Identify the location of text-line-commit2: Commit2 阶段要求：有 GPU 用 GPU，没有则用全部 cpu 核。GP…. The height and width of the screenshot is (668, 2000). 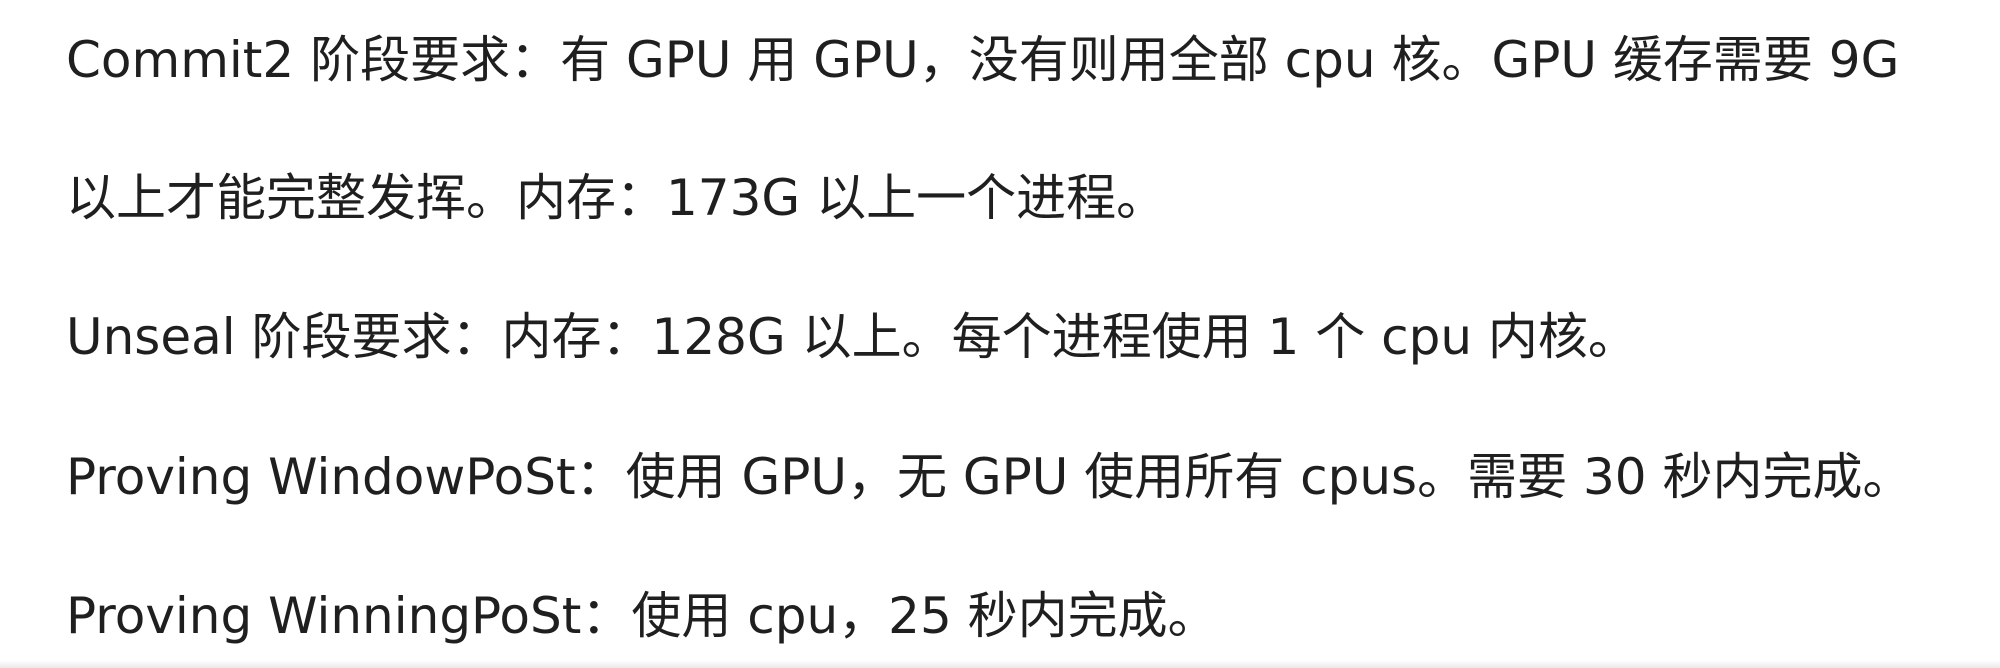
(983, 60).